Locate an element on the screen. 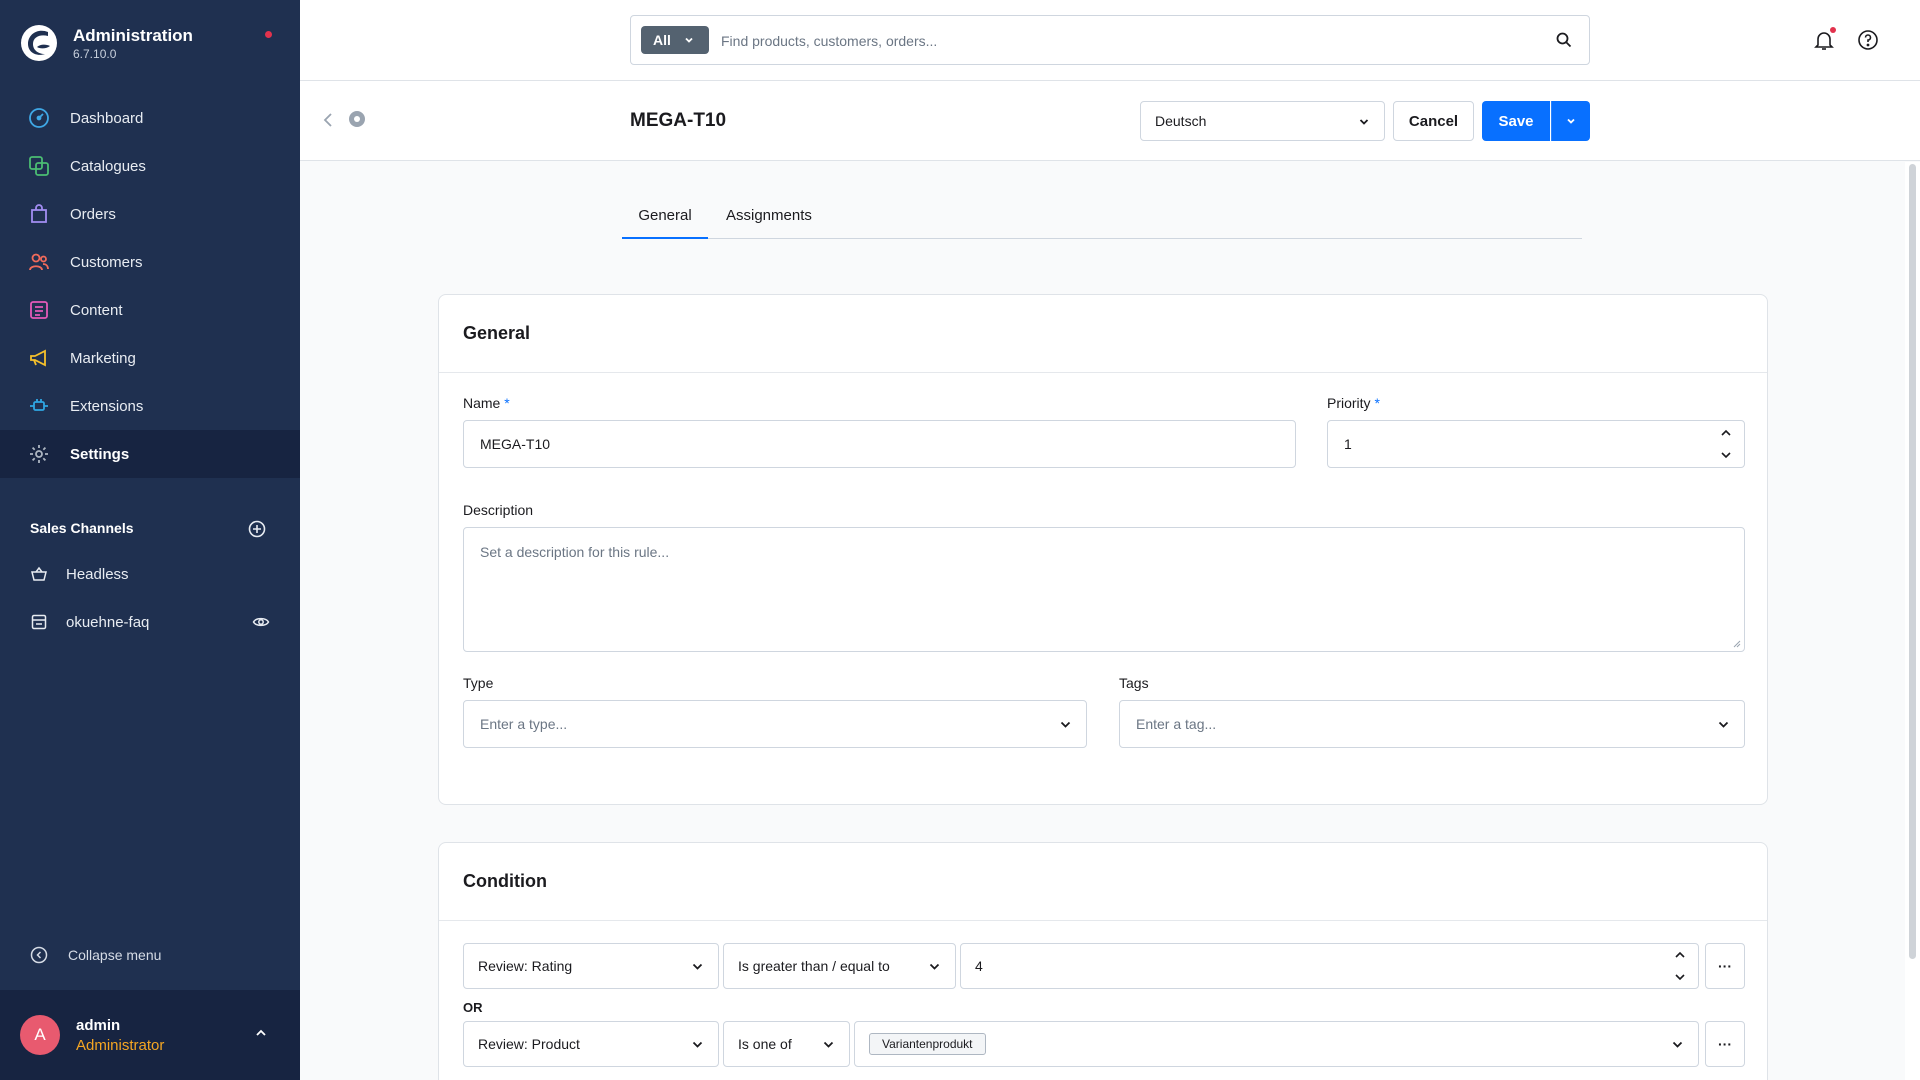 The height and width of the screenshot is (1080, 1920). condition-field-select: Review: Rating is located at coordinates (591, 966).